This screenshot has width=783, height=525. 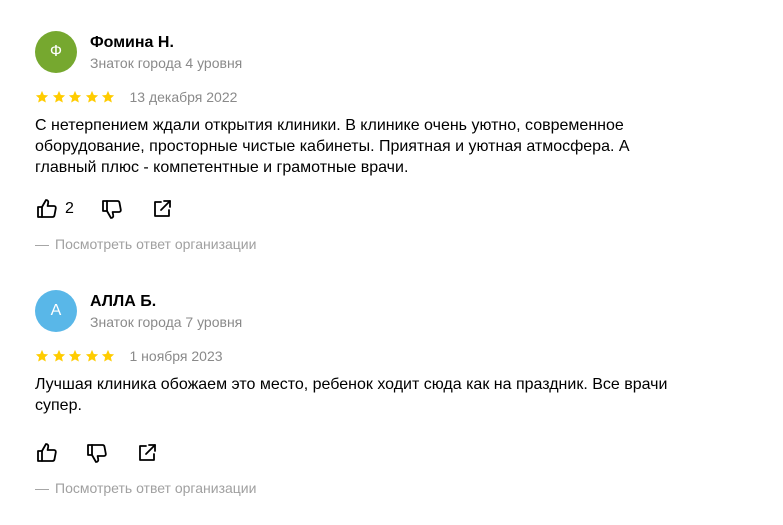 What do you see at coordinates (166, 302) in the screenshot?
I see `author-name: АЛЛА Б.` at bounding box center [166, 302].